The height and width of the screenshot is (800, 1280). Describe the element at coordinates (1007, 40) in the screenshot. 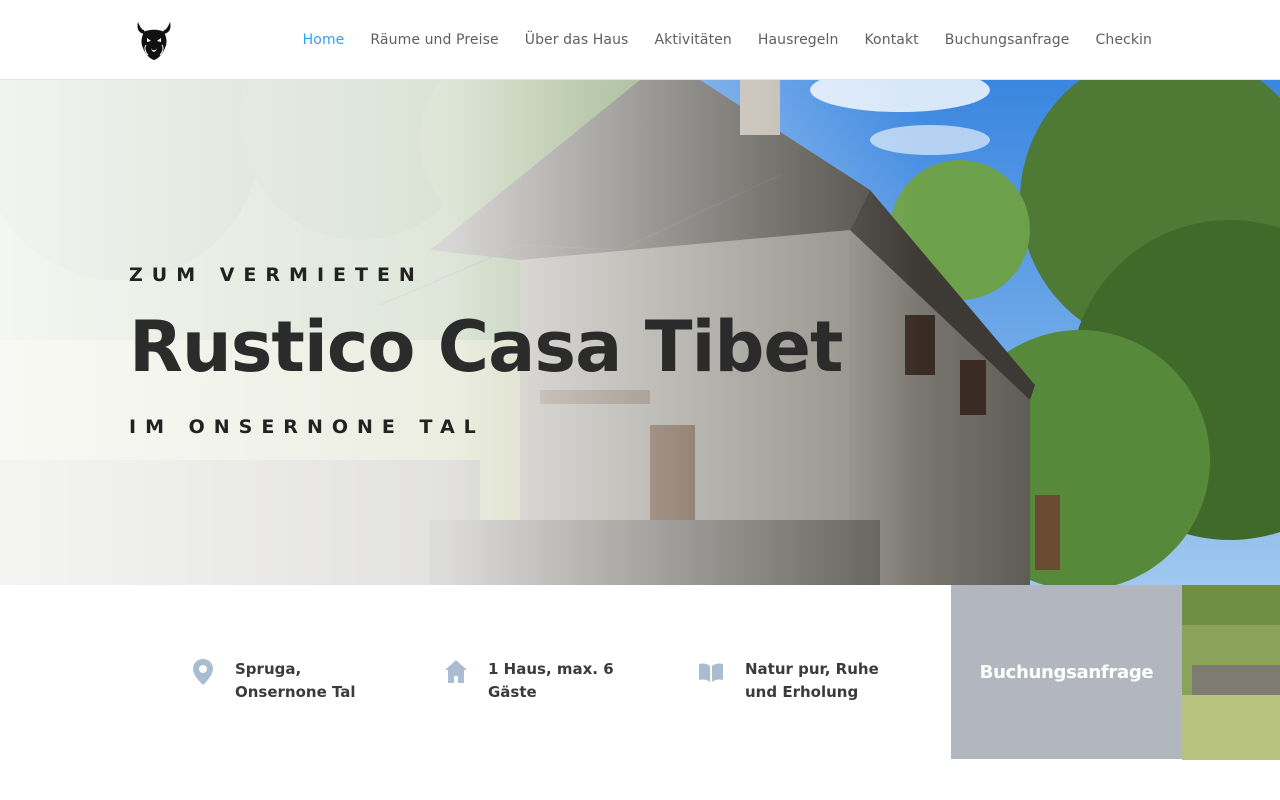

I see `nav-booking-request: Buchungsanfrage` at that location.